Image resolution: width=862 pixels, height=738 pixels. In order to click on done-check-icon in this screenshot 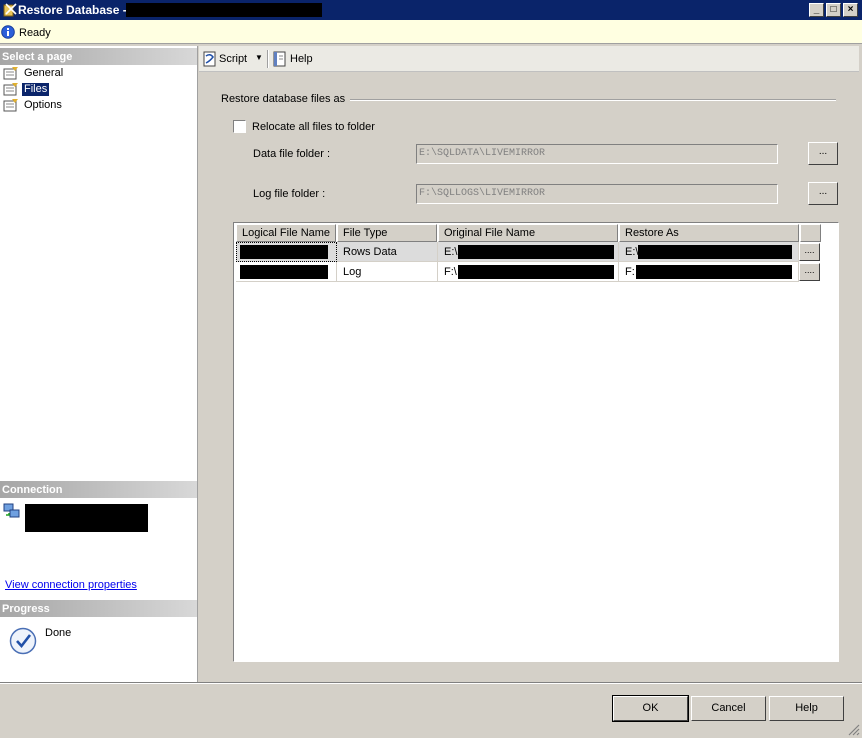, I will do `click(23, 641)`.